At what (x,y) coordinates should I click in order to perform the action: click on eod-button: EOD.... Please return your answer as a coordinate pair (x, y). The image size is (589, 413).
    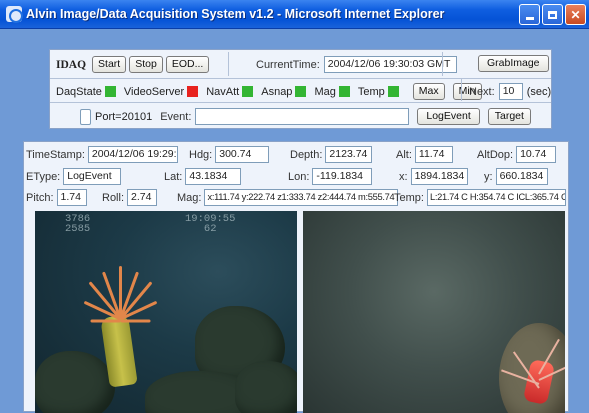
    Looking at the image, I should click on (187, 64).